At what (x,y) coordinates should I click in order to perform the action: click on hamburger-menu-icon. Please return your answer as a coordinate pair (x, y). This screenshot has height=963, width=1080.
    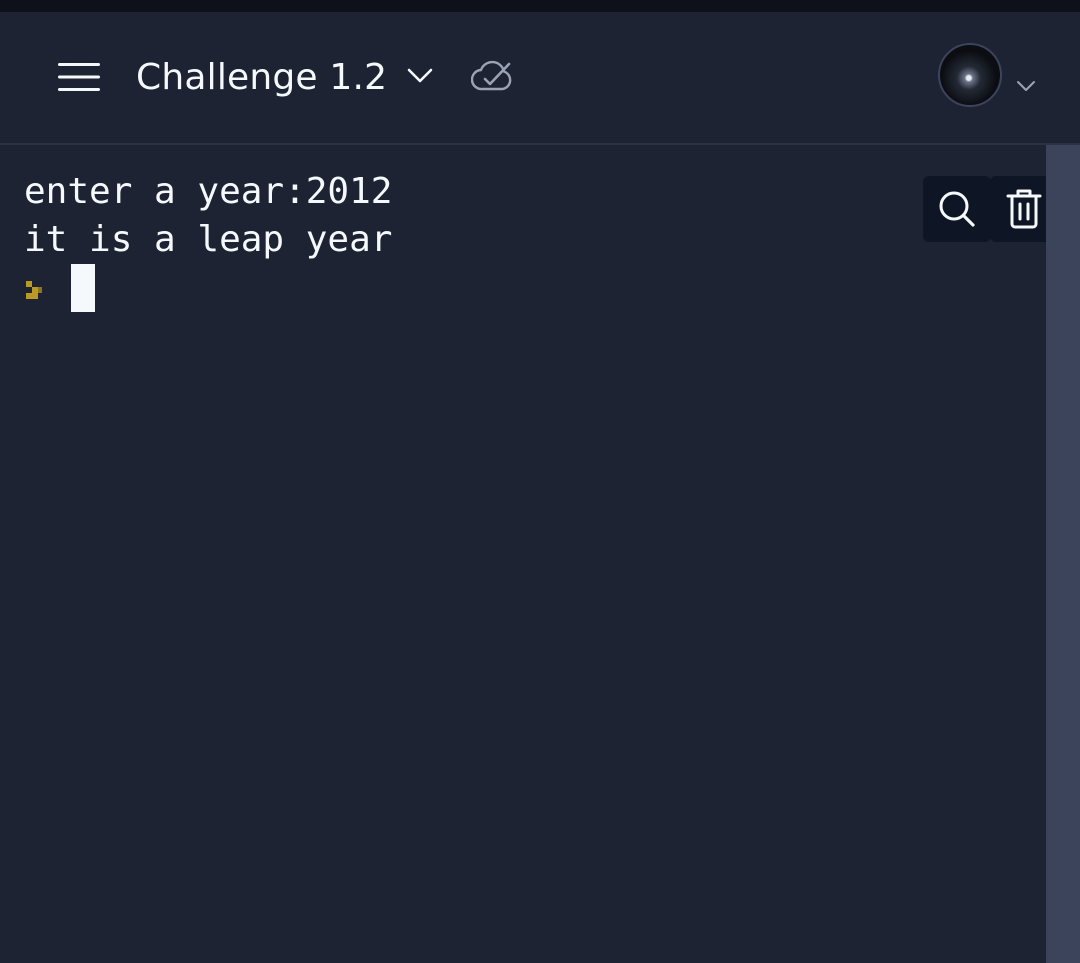
    Looking at the image, I should click on (79, 77).